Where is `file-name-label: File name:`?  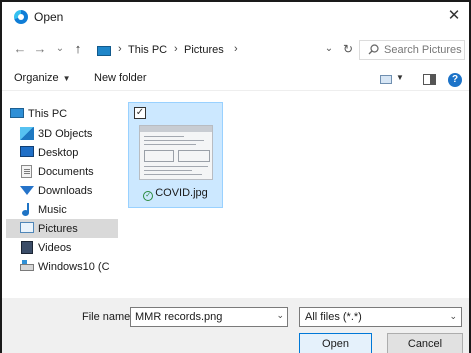 file-name-label: File name: is located at coordinates (108, 317).